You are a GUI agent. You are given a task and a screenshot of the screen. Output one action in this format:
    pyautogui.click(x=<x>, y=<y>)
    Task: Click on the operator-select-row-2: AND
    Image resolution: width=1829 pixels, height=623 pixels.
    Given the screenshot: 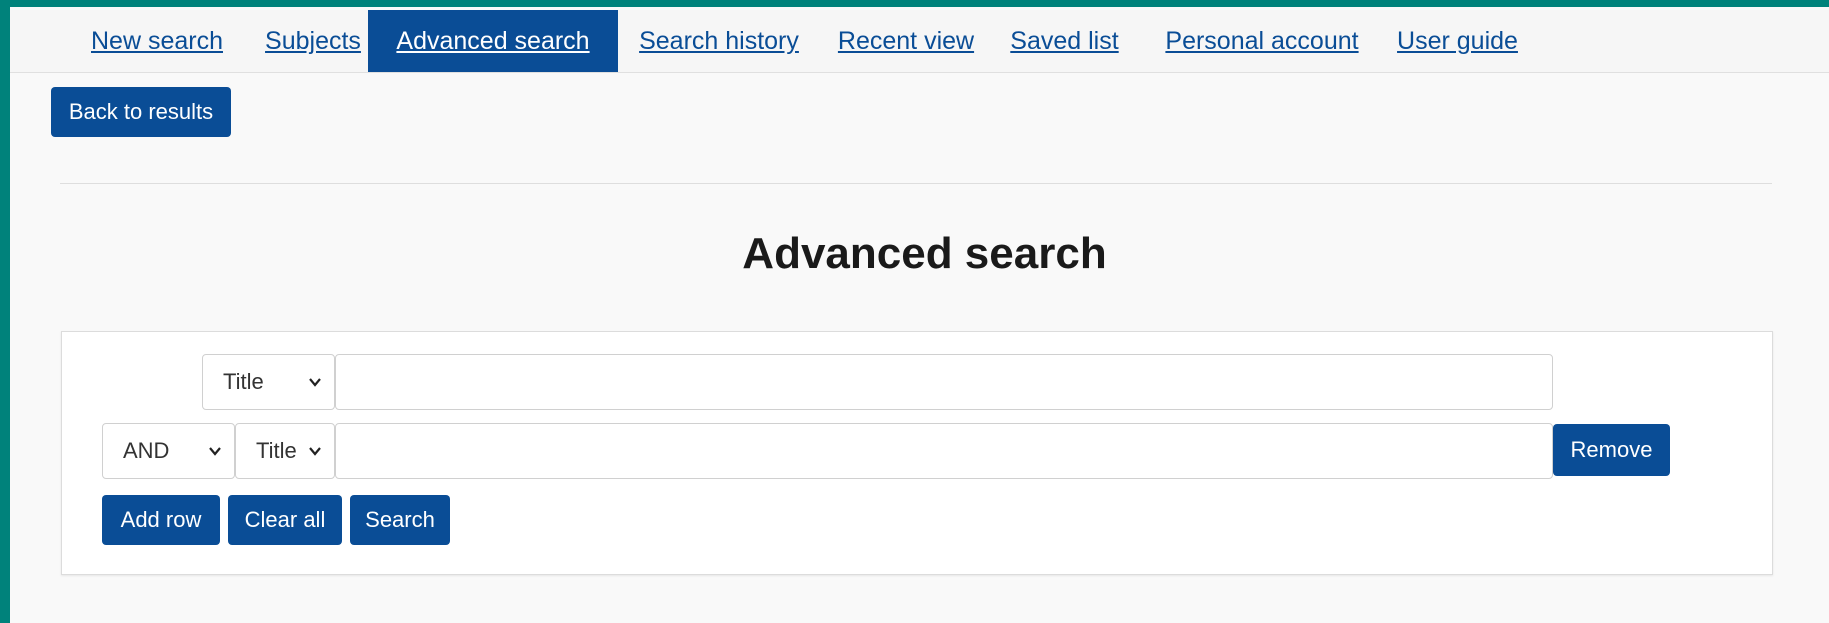 What is the action you would take?
    pyautogui.click(x=168, y=451)
    